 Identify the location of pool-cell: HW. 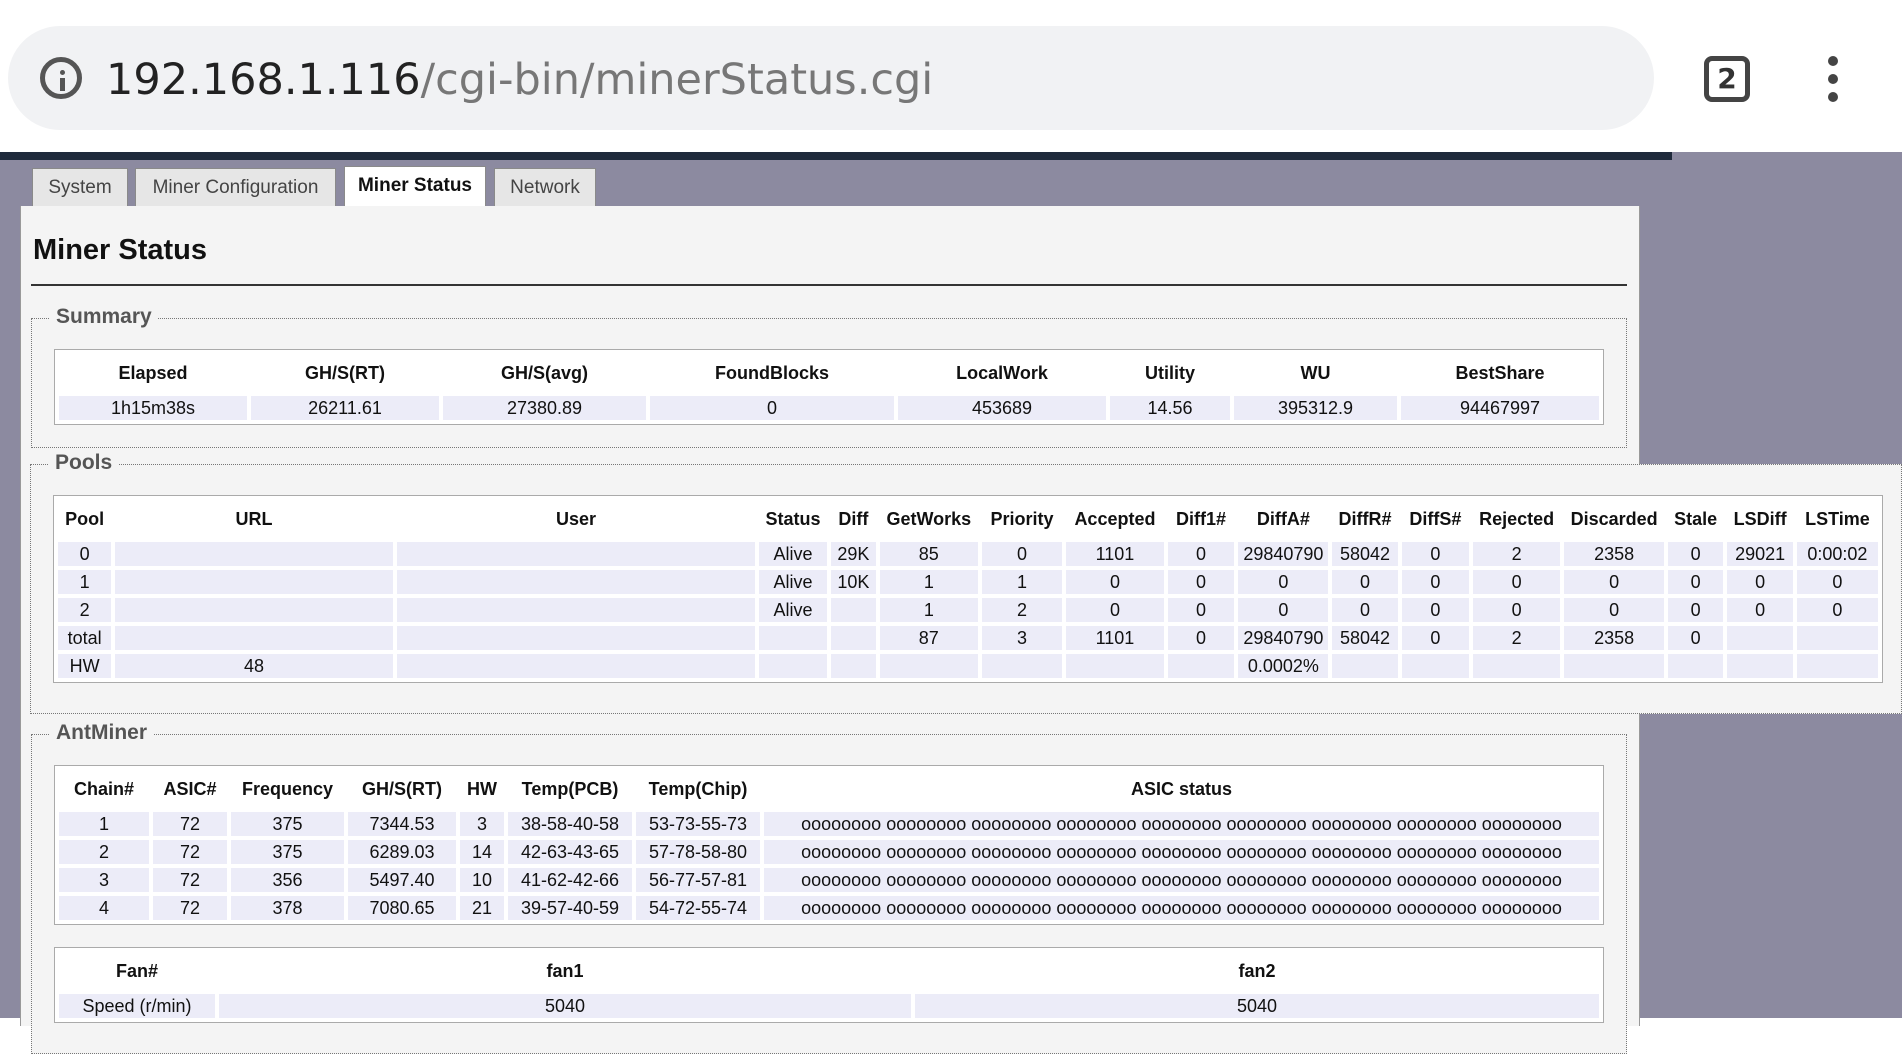
(85, 666).